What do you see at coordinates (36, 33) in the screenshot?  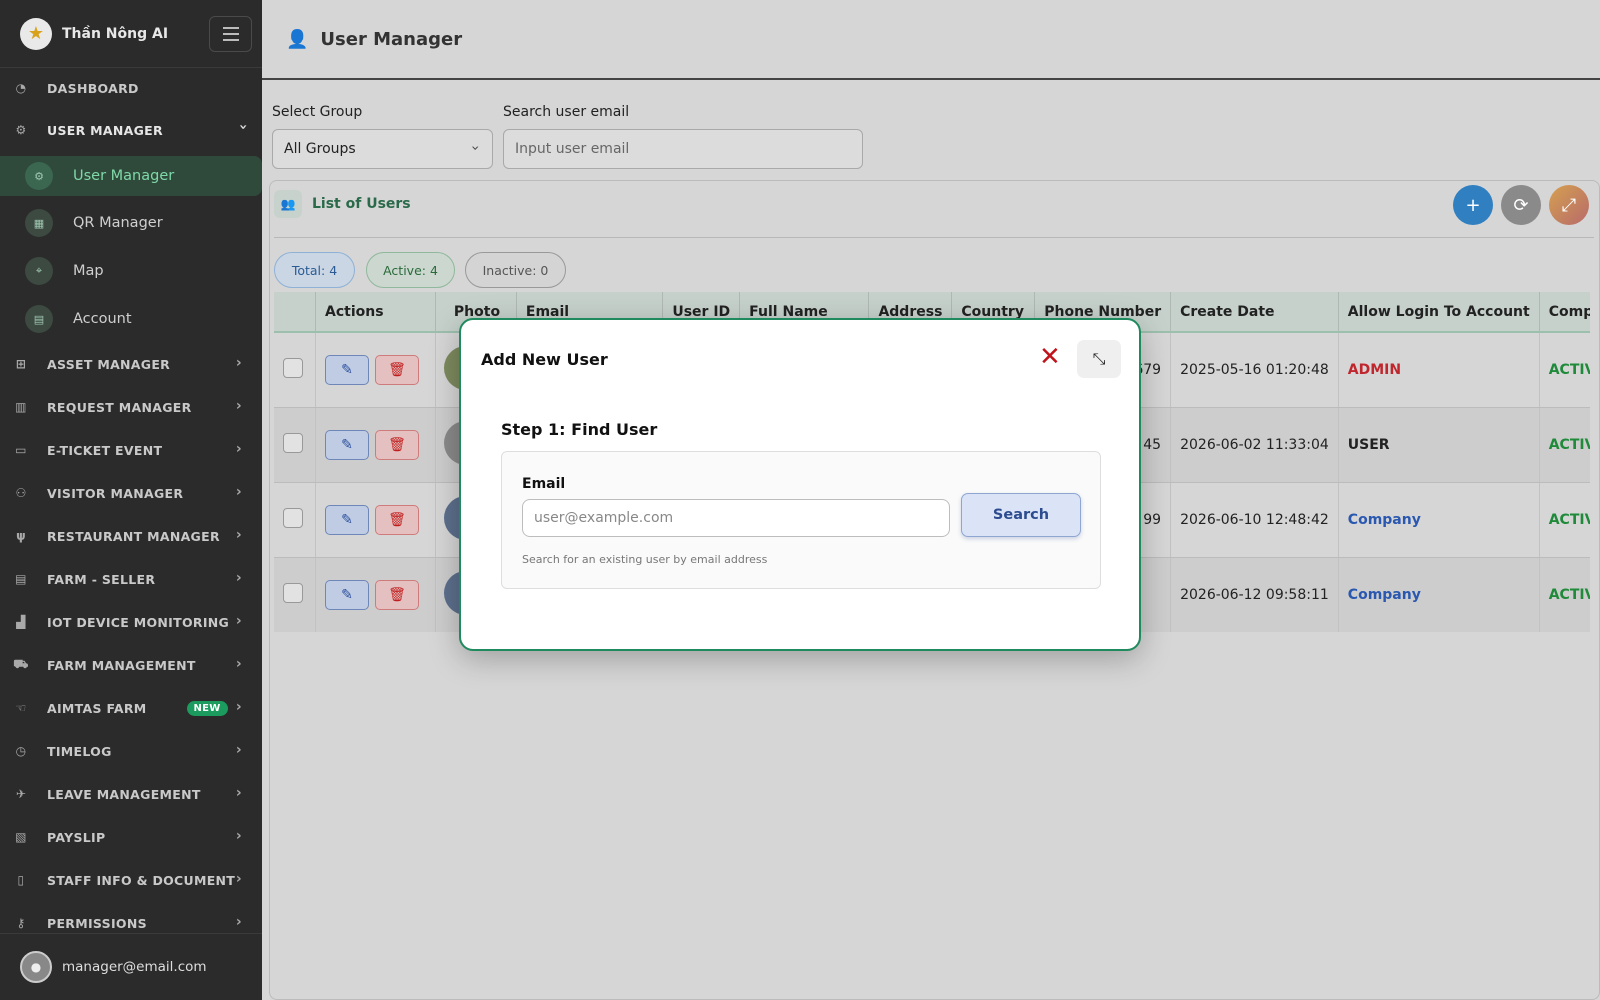 I see `logo-icon: ★` at bounding box center [36, 33].